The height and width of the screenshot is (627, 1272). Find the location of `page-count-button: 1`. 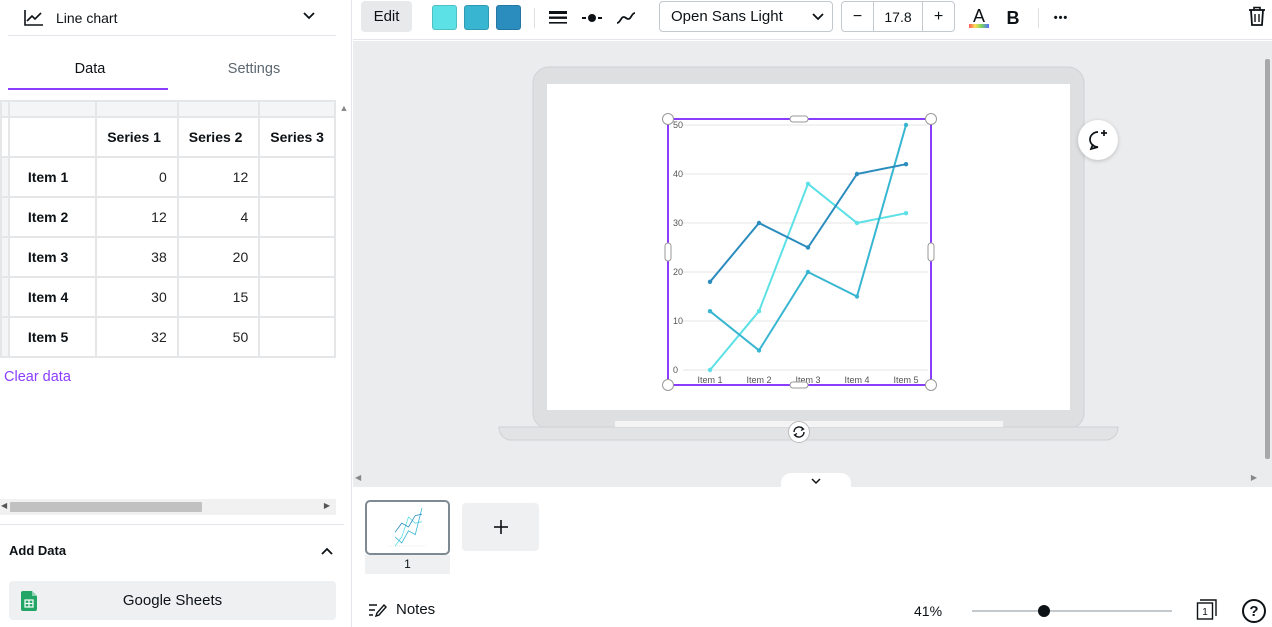

page-count-button: 1 is located at coordinates (1207, 610).